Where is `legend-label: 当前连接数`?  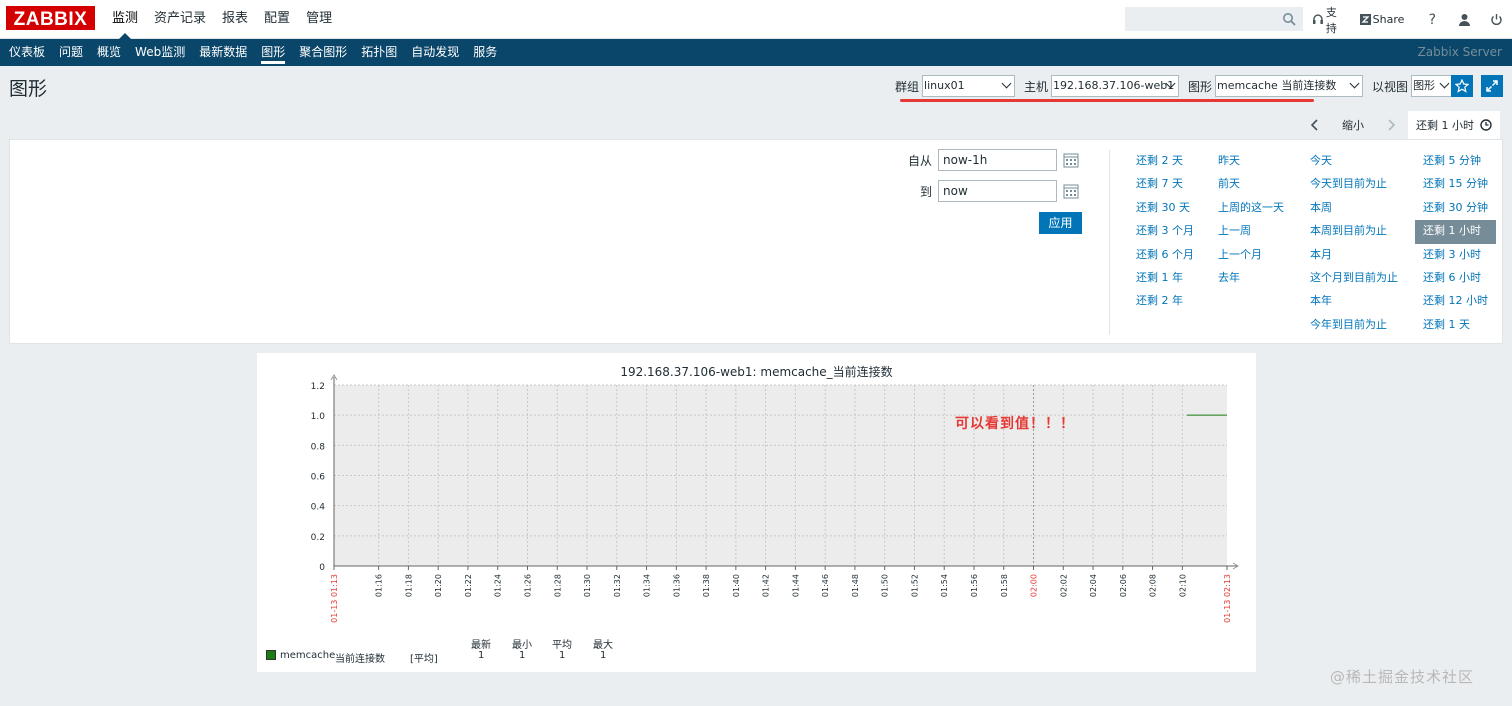 legend-label: 当前连接数 is located at coordinates (360, 659).